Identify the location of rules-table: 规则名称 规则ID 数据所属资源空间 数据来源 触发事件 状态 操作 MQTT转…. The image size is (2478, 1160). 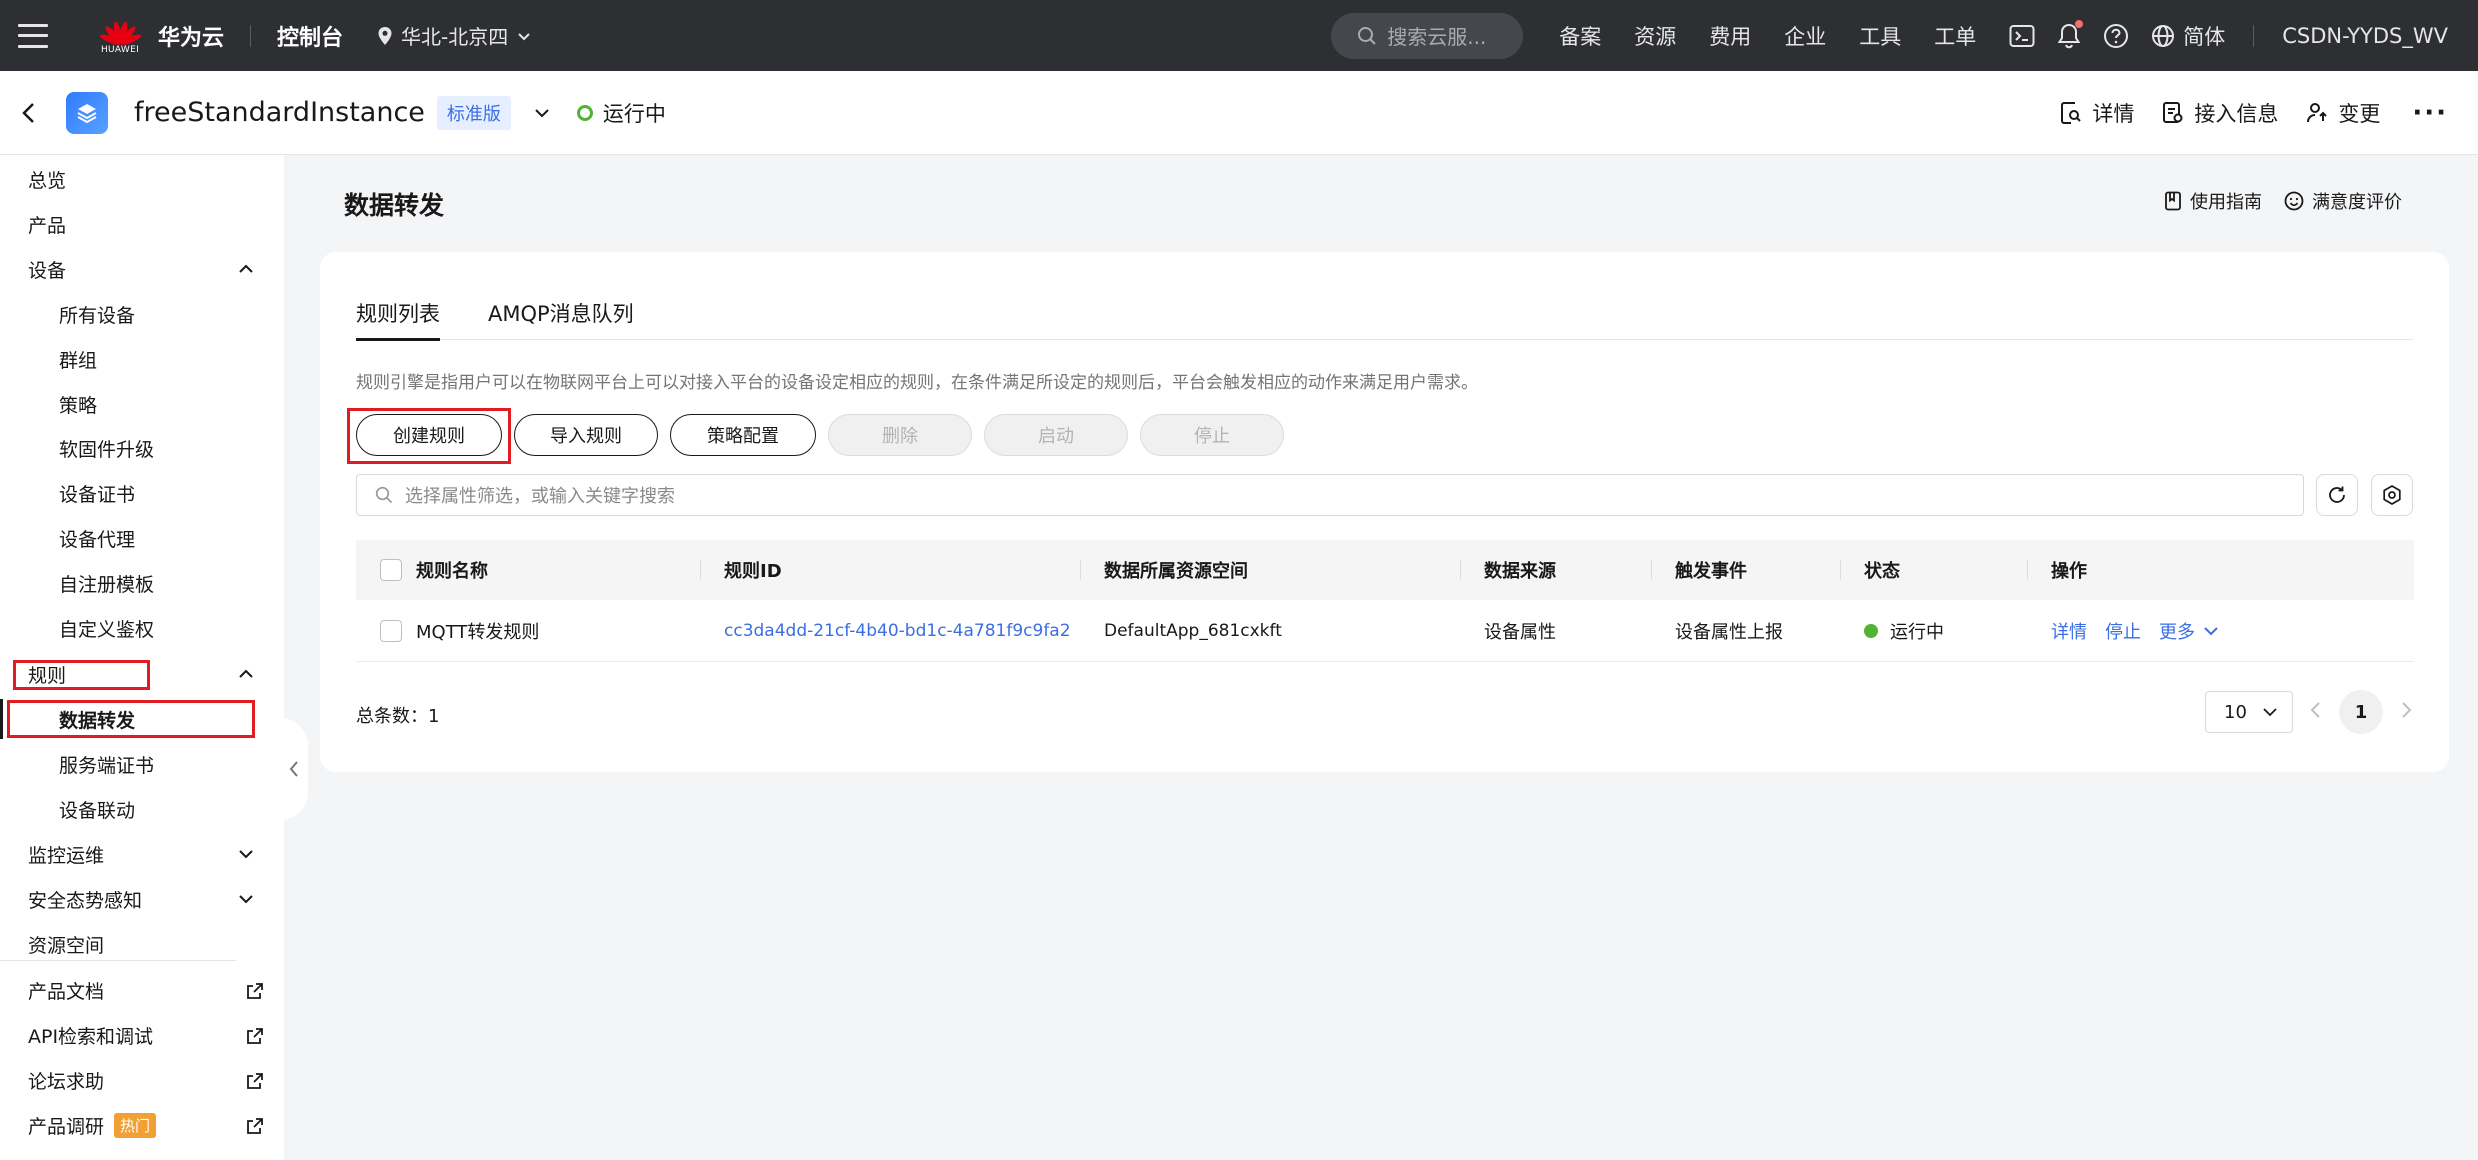
(1385, 601).